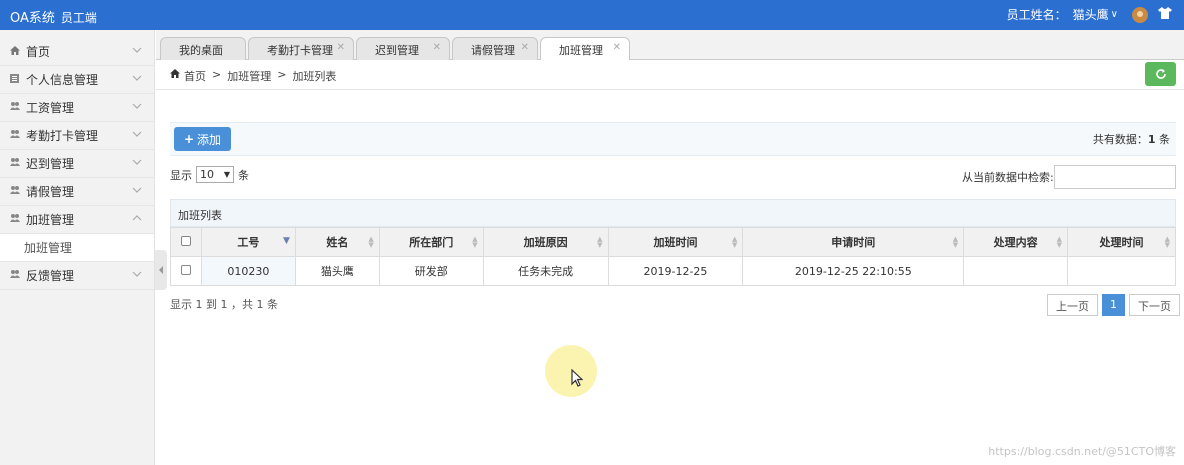  Describe the element at coordinates (1072, 305) in the screenshot. I see `prev-page-button: 上一页` at that location.